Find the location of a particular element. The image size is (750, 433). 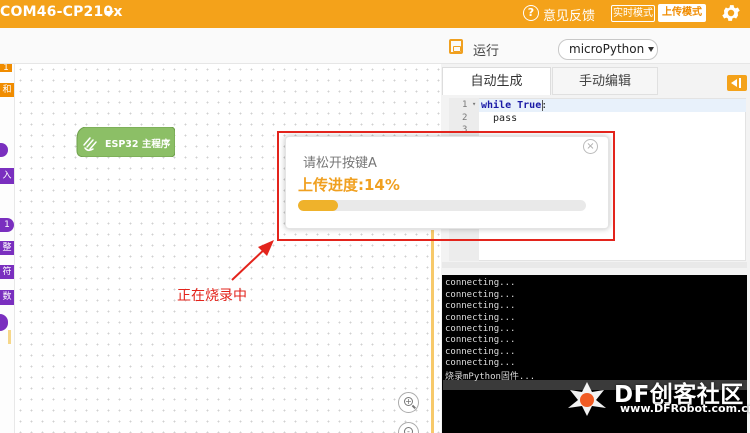

upload-mode-button: 上传模式 is located at coordinates (682, 13).